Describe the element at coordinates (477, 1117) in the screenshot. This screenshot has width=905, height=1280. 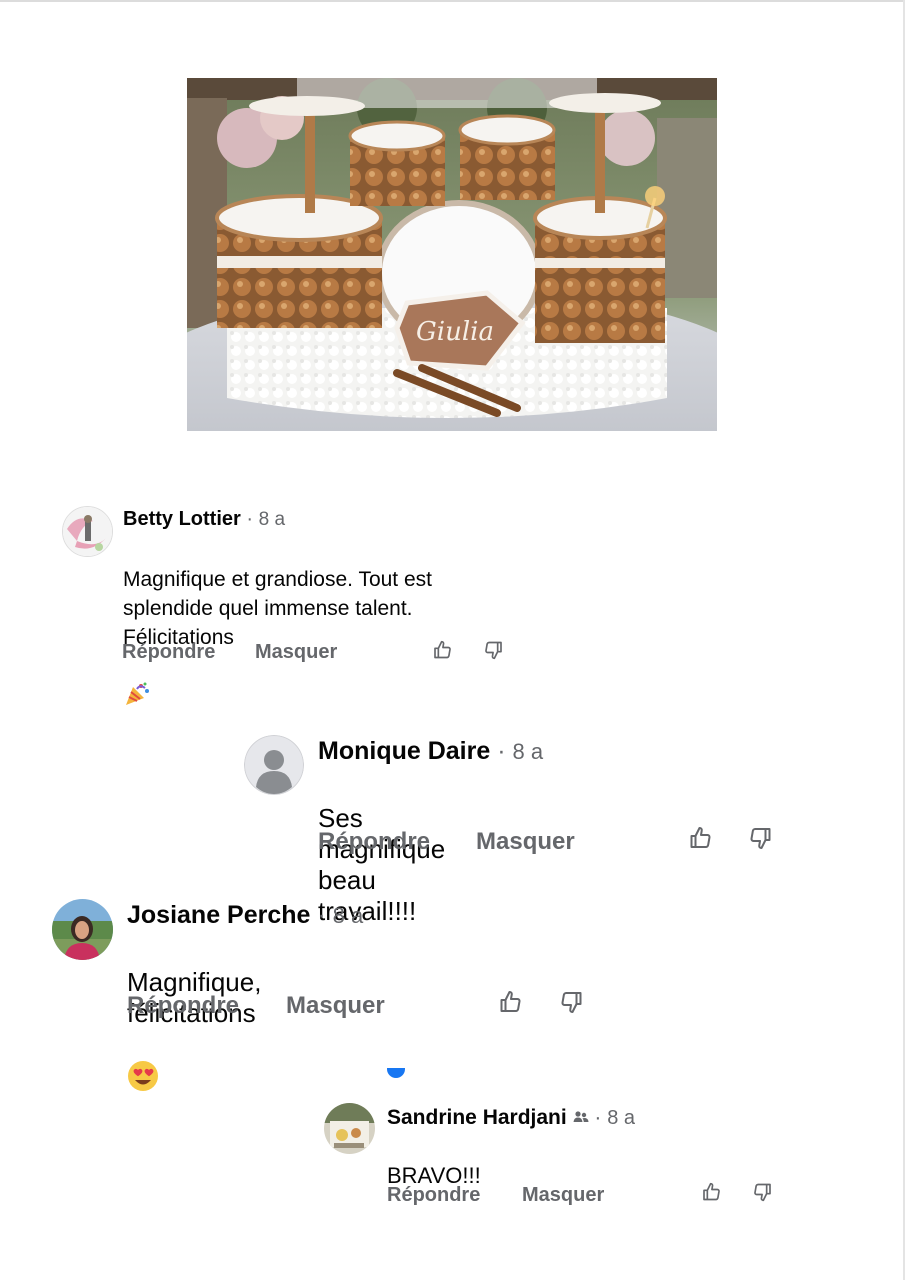
I see `author-name: Sandrine Hardjani` at that location.